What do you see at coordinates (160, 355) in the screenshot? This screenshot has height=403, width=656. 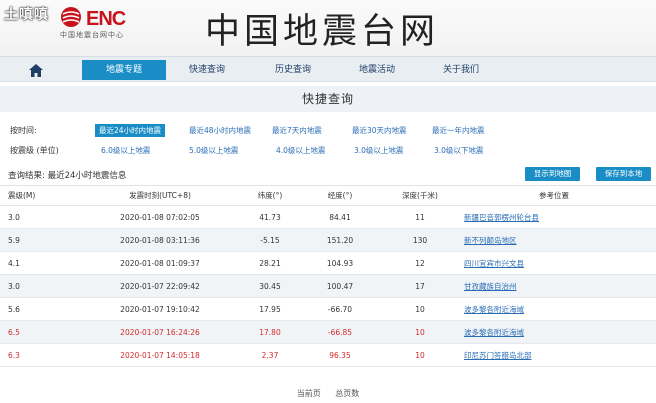 I see `cell-time: 2020-01-07 14:05:18` at bounding box center [160, 355].